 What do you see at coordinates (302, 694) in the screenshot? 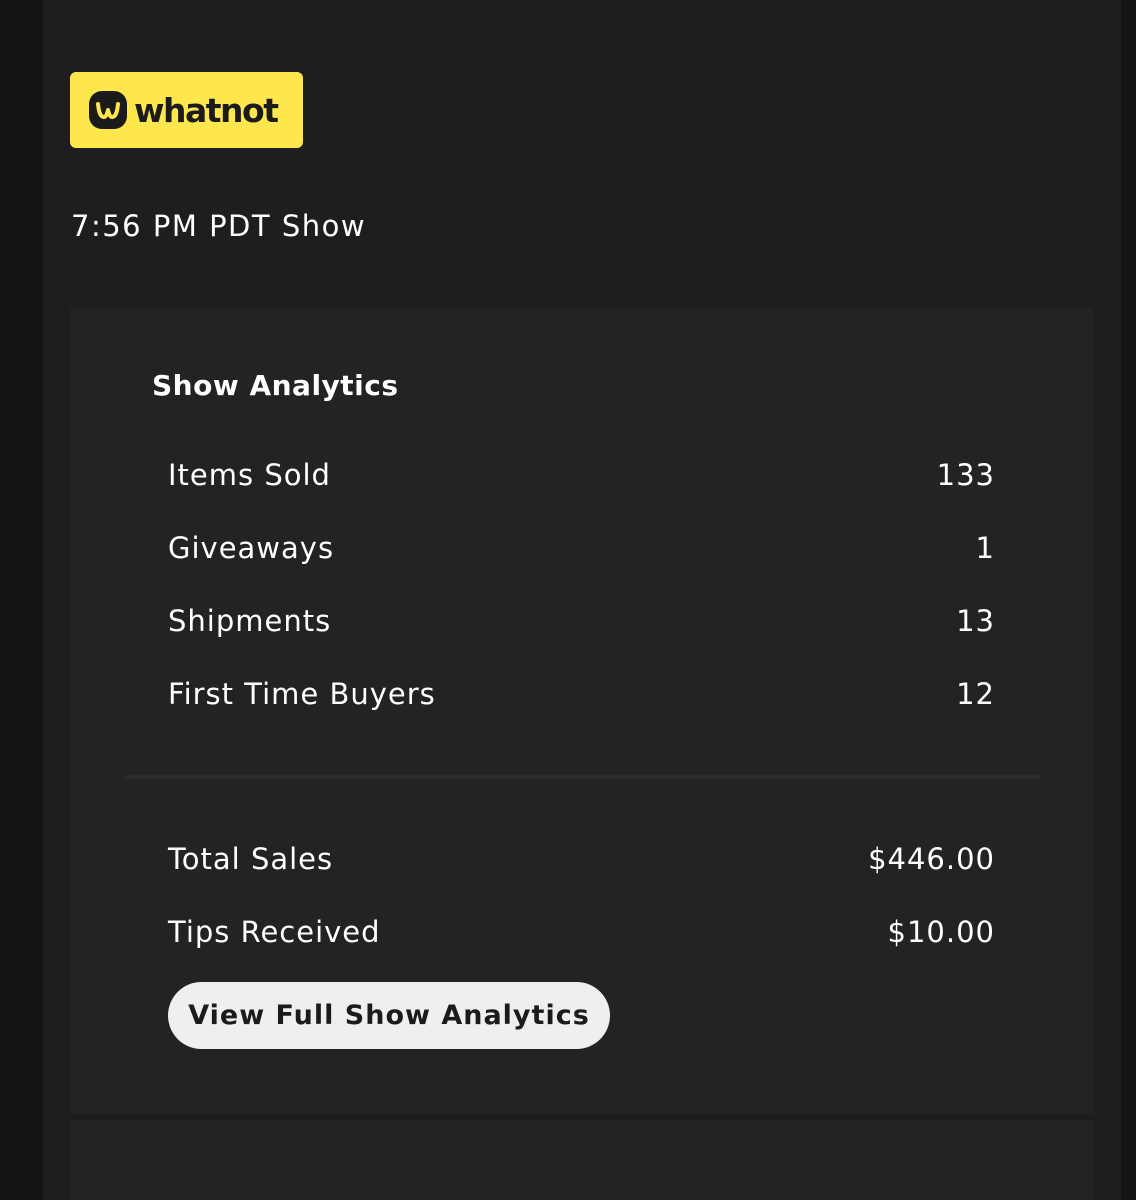
I see `stat-label: First Time Buyers` at bounding box center [302, 694].